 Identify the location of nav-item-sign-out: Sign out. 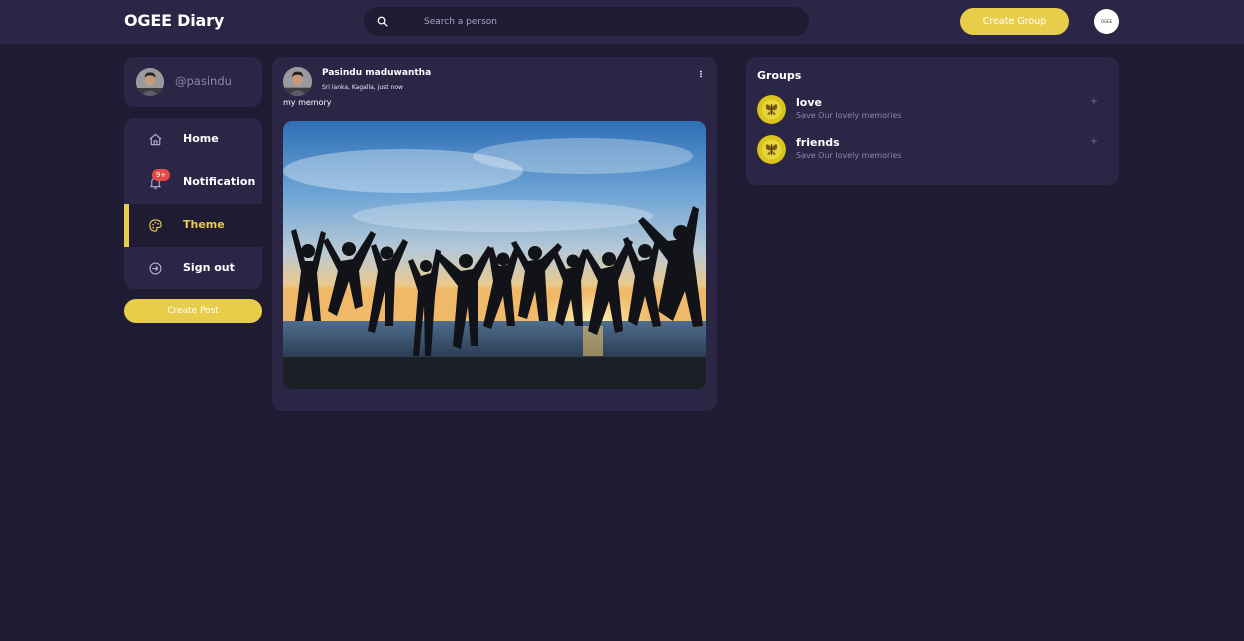
(193, 268).